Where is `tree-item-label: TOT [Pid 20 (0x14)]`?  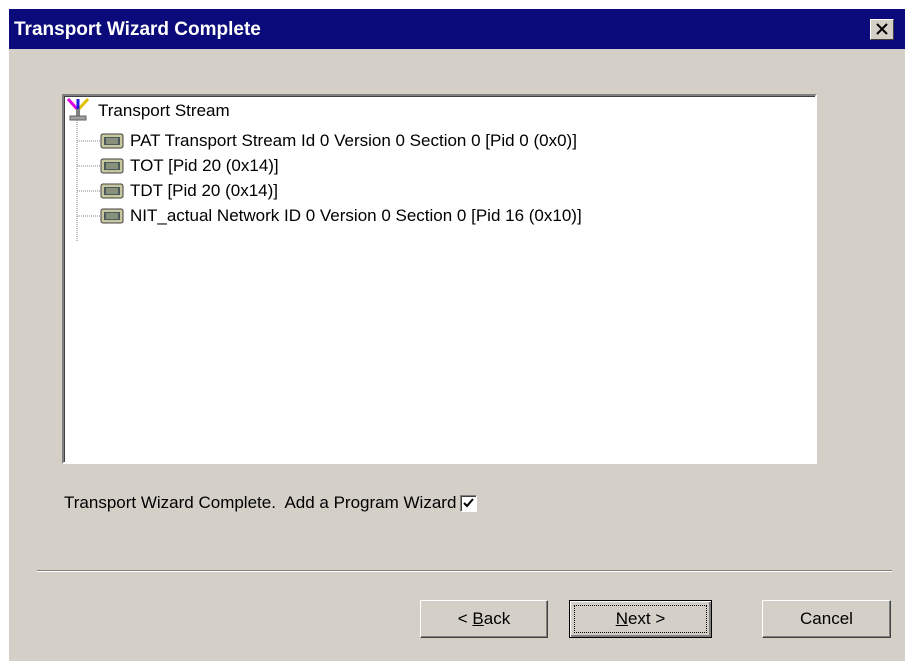 tree-item-label: TOT [Pid 20 (0x14)] is located at coordinates (204, 165).